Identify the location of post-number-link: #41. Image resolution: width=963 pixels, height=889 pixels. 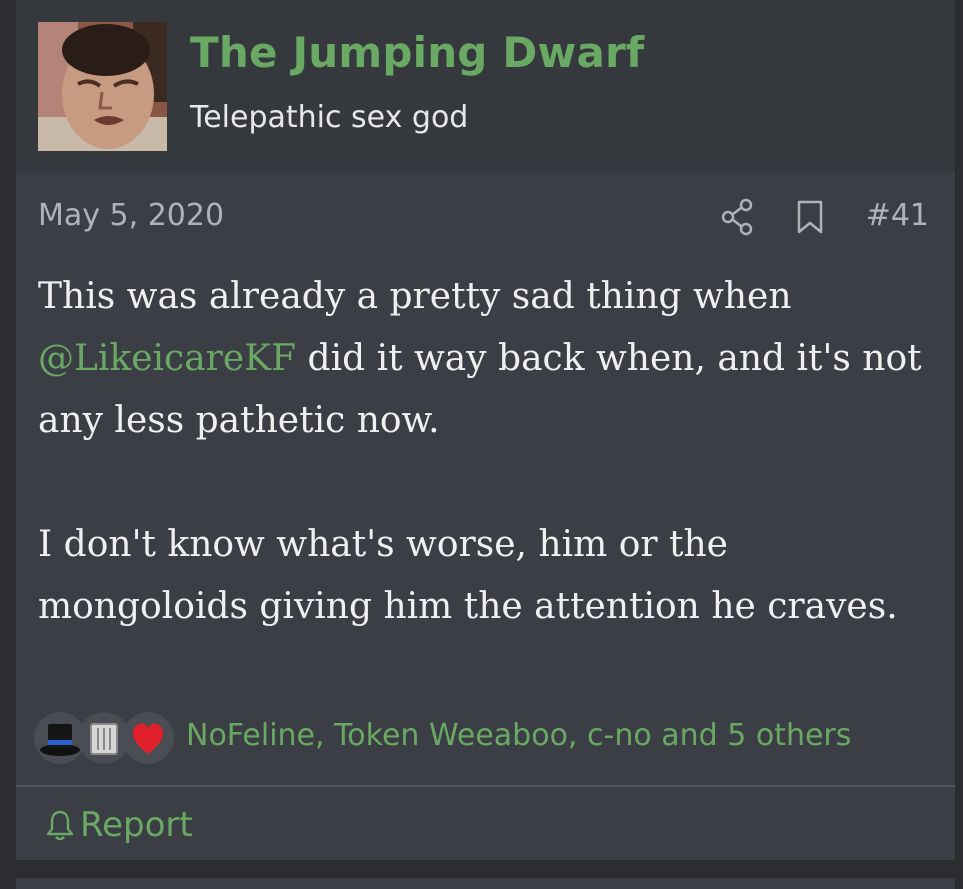
(897, 215).